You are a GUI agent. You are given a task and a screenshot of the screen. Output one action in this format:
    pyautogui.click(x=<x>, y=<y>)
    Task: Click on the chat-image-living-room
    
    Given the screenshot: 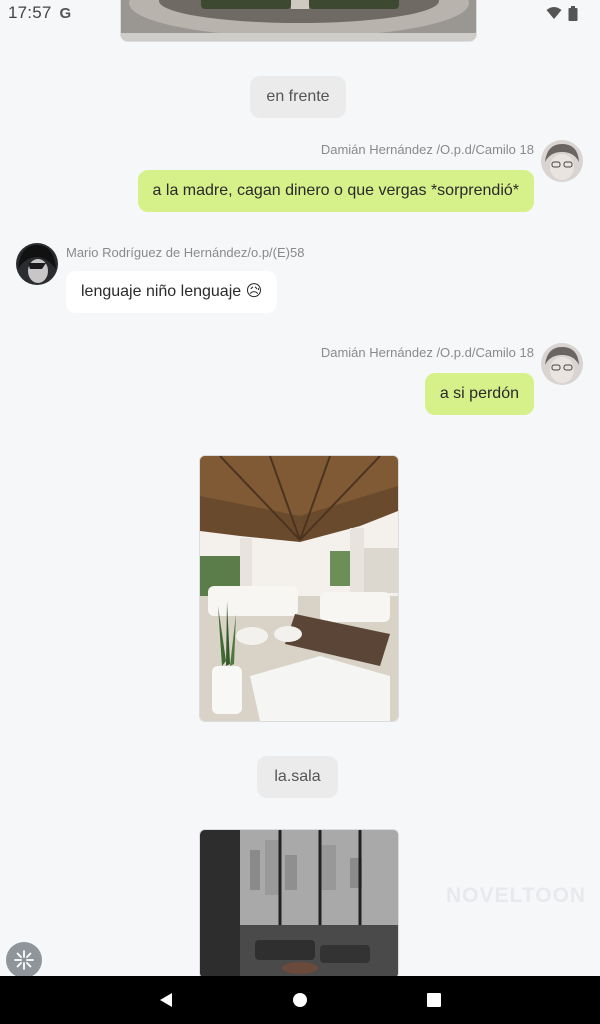 What is the action you would take?
    pyautogui.click(x=299, y=588)
    